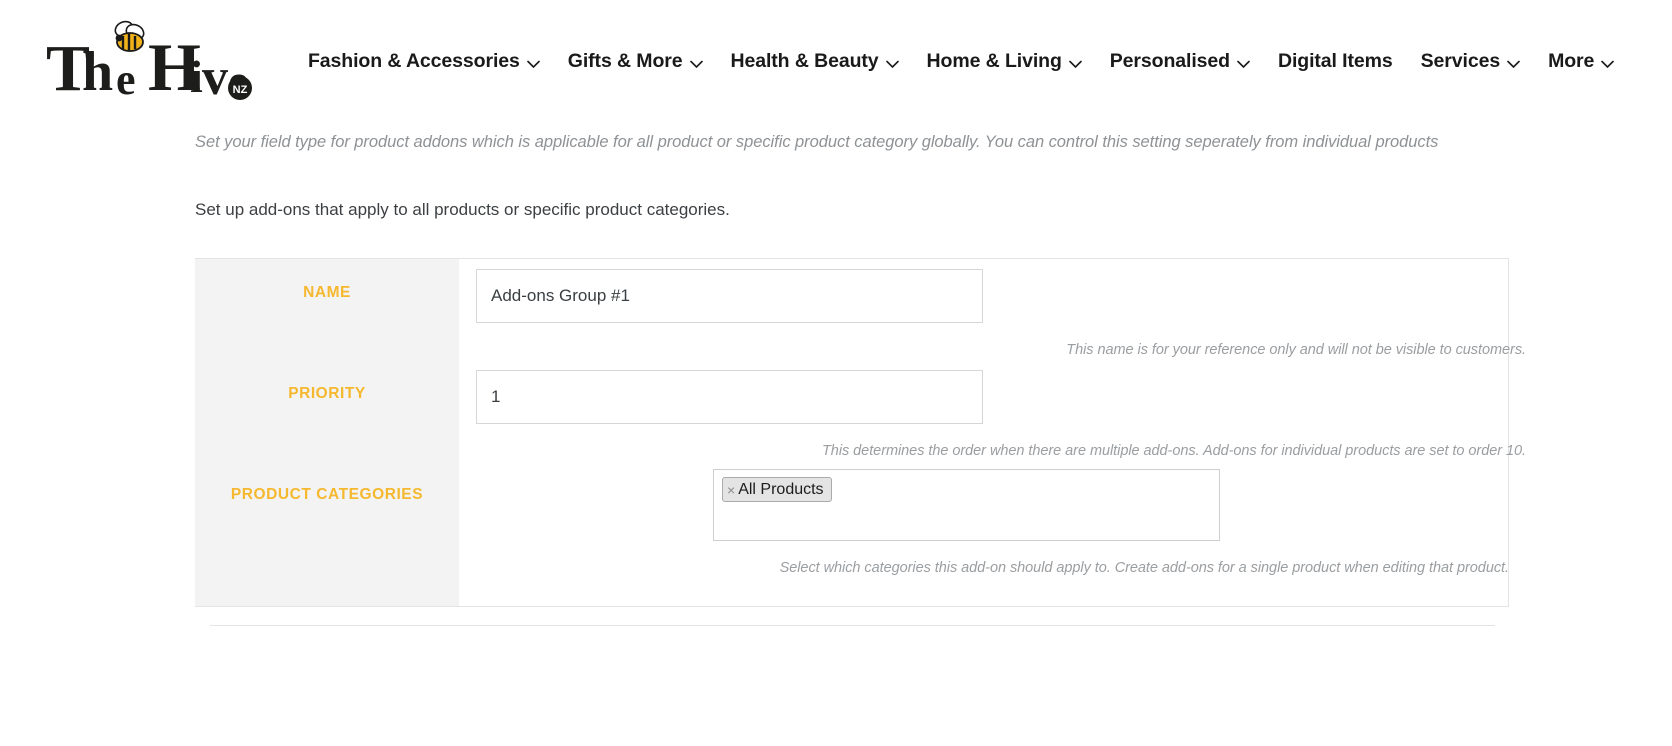 The width and height of the screenshot is (1672, 746). What do you see at coordinates (414, 60) in the screenshot?
I see `nav-label: Fashion & Accessories` at bounding box center [414, 60].